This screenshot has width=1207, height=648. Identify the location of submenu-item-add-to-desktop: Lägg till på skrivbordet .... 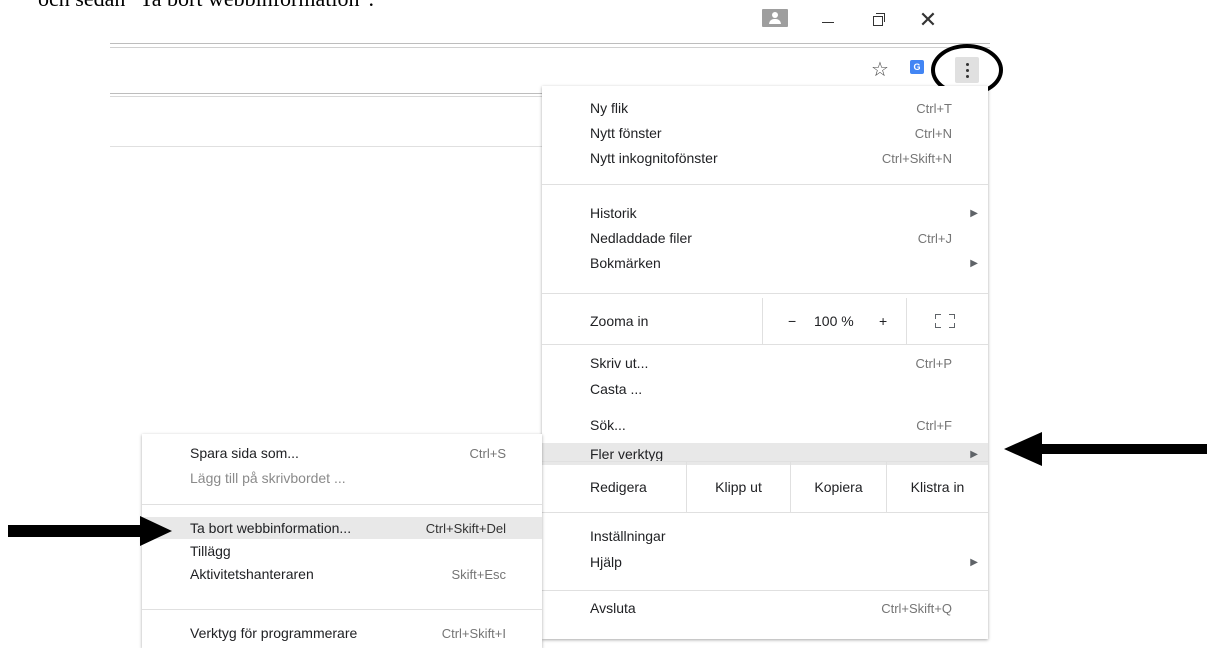
(342, 478).